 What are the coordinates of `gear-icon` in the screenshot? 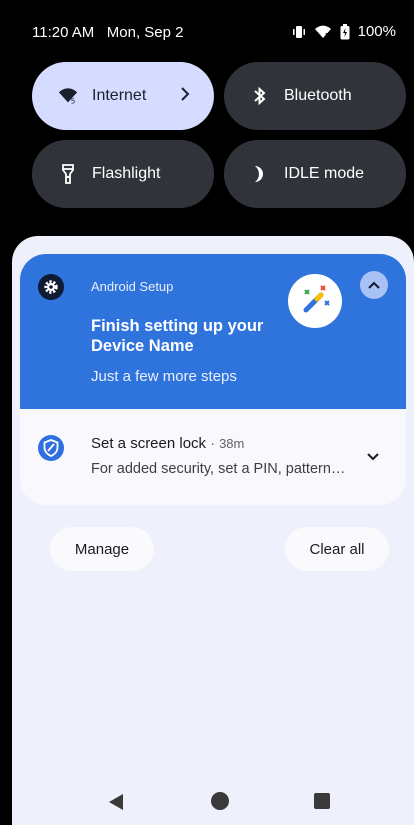 It's located at (51, 287).